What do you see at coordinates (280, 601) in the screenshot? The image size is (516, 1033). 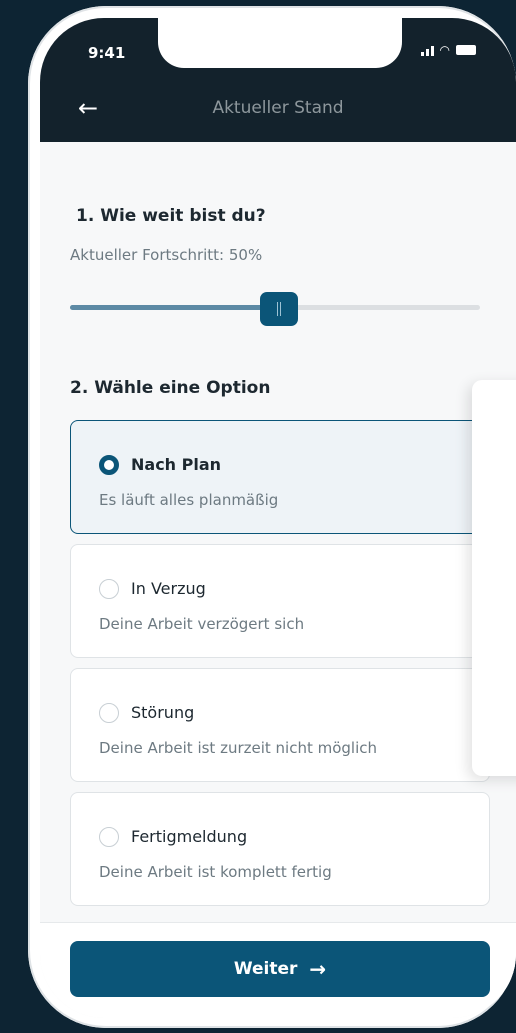 I see `option-in-verzug: In Verzug Deine Arbeit verzögert sich` at bounding box center [280, 601].